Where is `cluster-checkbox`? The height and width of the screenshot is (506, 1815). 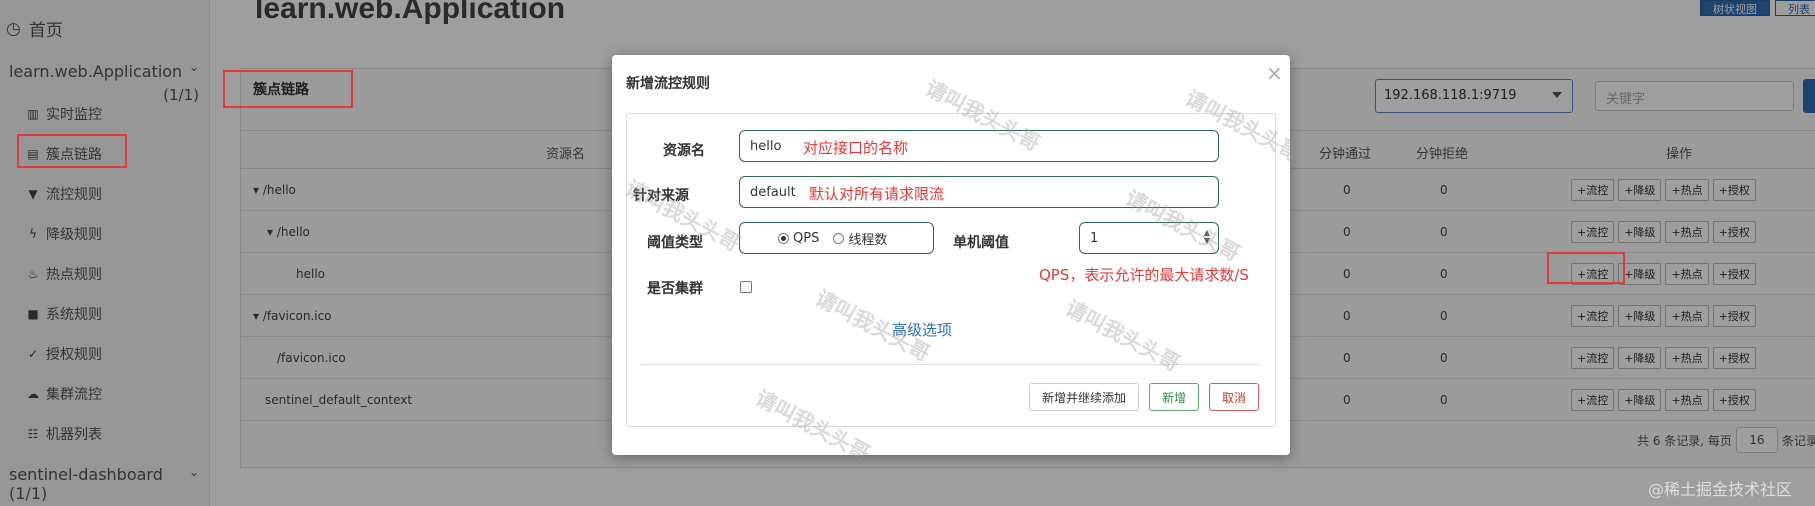
cluster-checkbox is located at coordinates (746, 287).